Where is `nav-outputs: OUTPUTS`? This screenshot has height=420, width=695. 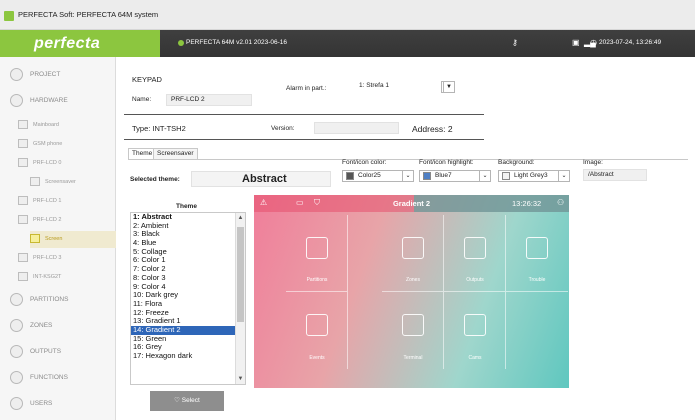 nav-outputs: OUTPUTS is located at coordinates (58, 352).